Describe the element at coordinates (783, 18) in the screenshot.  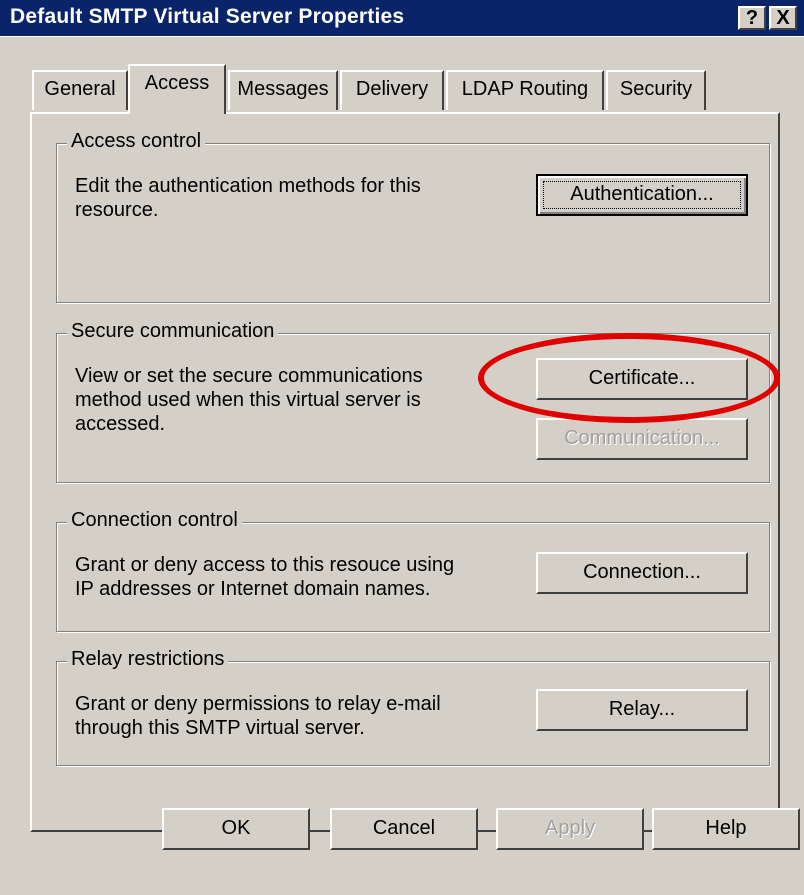
I see `close-icon: X` at that location.